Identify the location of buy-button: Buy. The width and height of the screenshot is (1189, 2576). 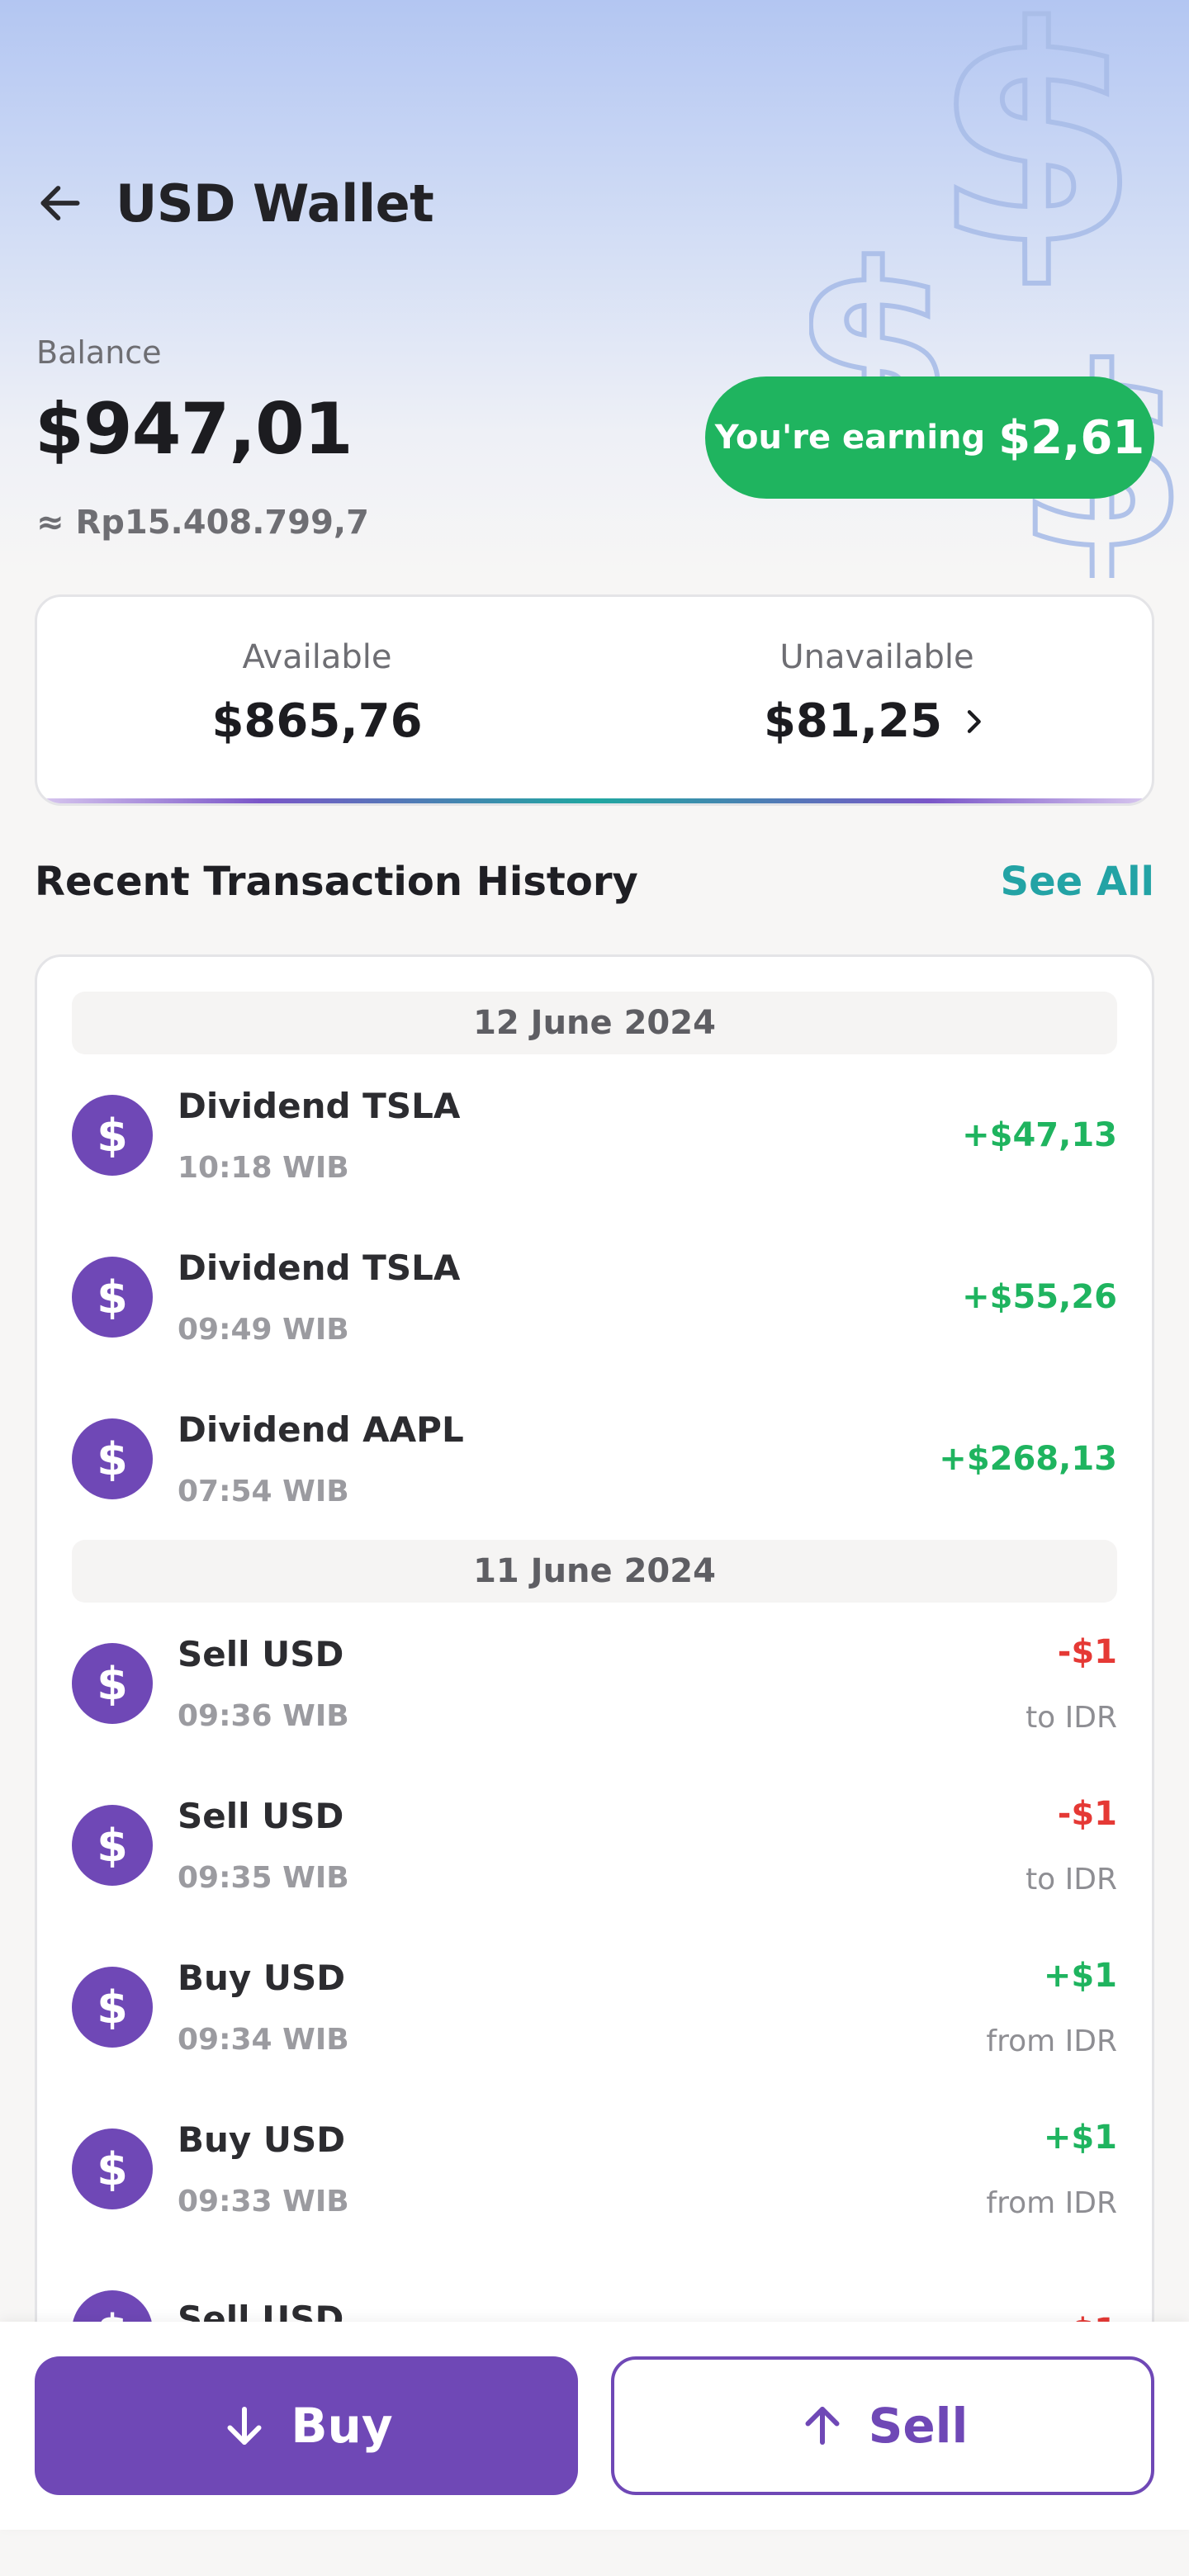
(306, 2425).